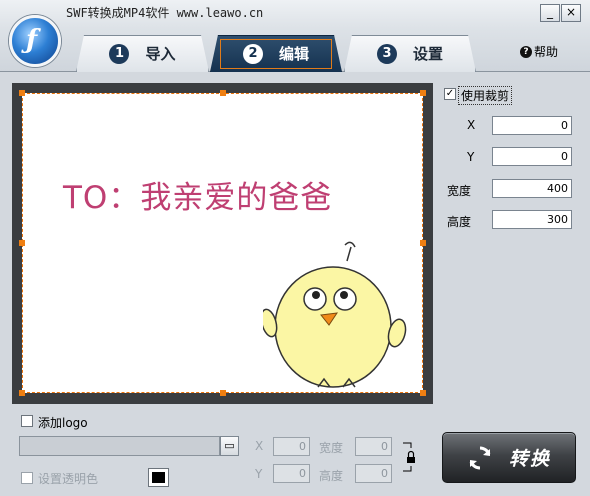  What do you see at coordinates (291, 446) in the screenshot?
I see `logo-x-field: 0` at bounding box center [291, 446].